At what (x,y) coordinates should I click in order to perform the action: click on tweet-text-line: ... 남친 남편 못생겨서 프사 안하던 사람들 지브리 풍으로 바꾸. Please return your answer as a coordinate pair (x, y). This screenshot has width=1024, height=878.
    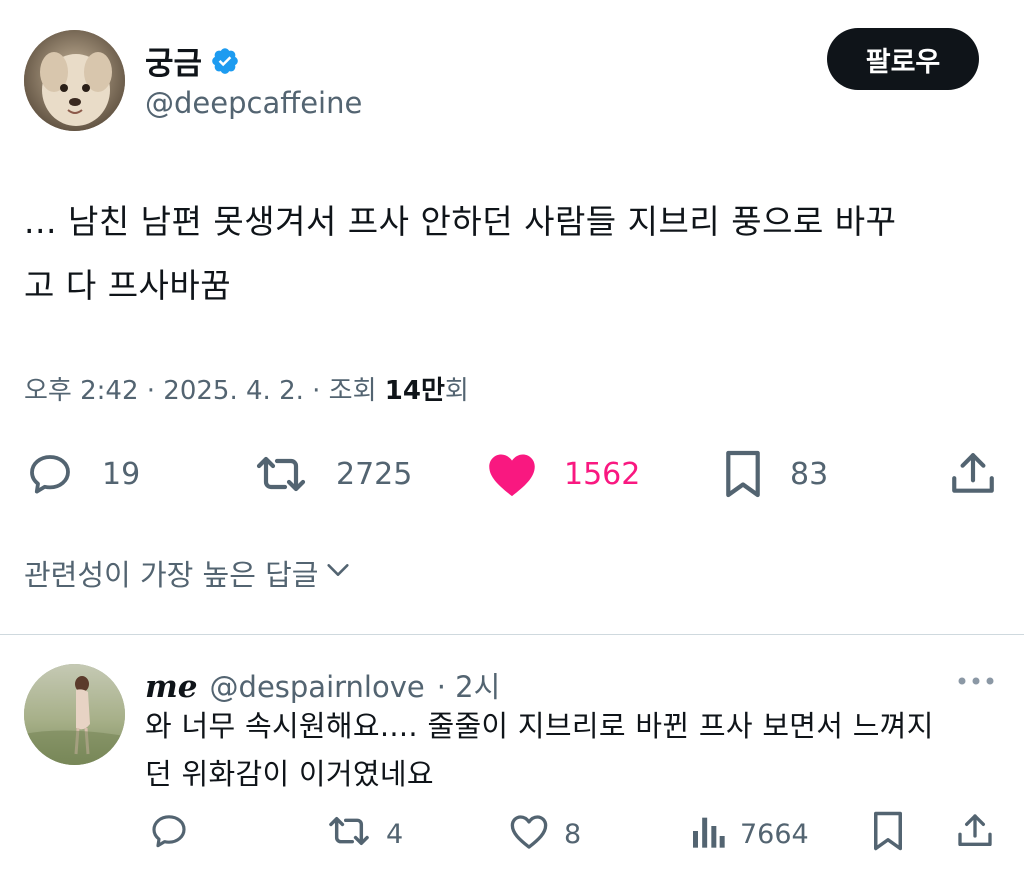
    Looking at the image, I should click on (460, 221).